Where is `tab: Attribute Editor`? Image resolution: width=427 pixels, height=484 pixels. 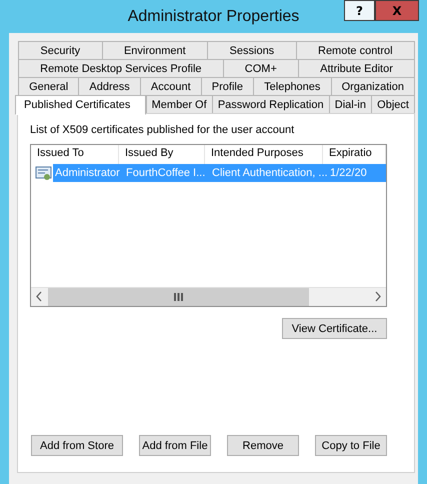 tab: Attribute Editor is located at coordinates (357, 68).